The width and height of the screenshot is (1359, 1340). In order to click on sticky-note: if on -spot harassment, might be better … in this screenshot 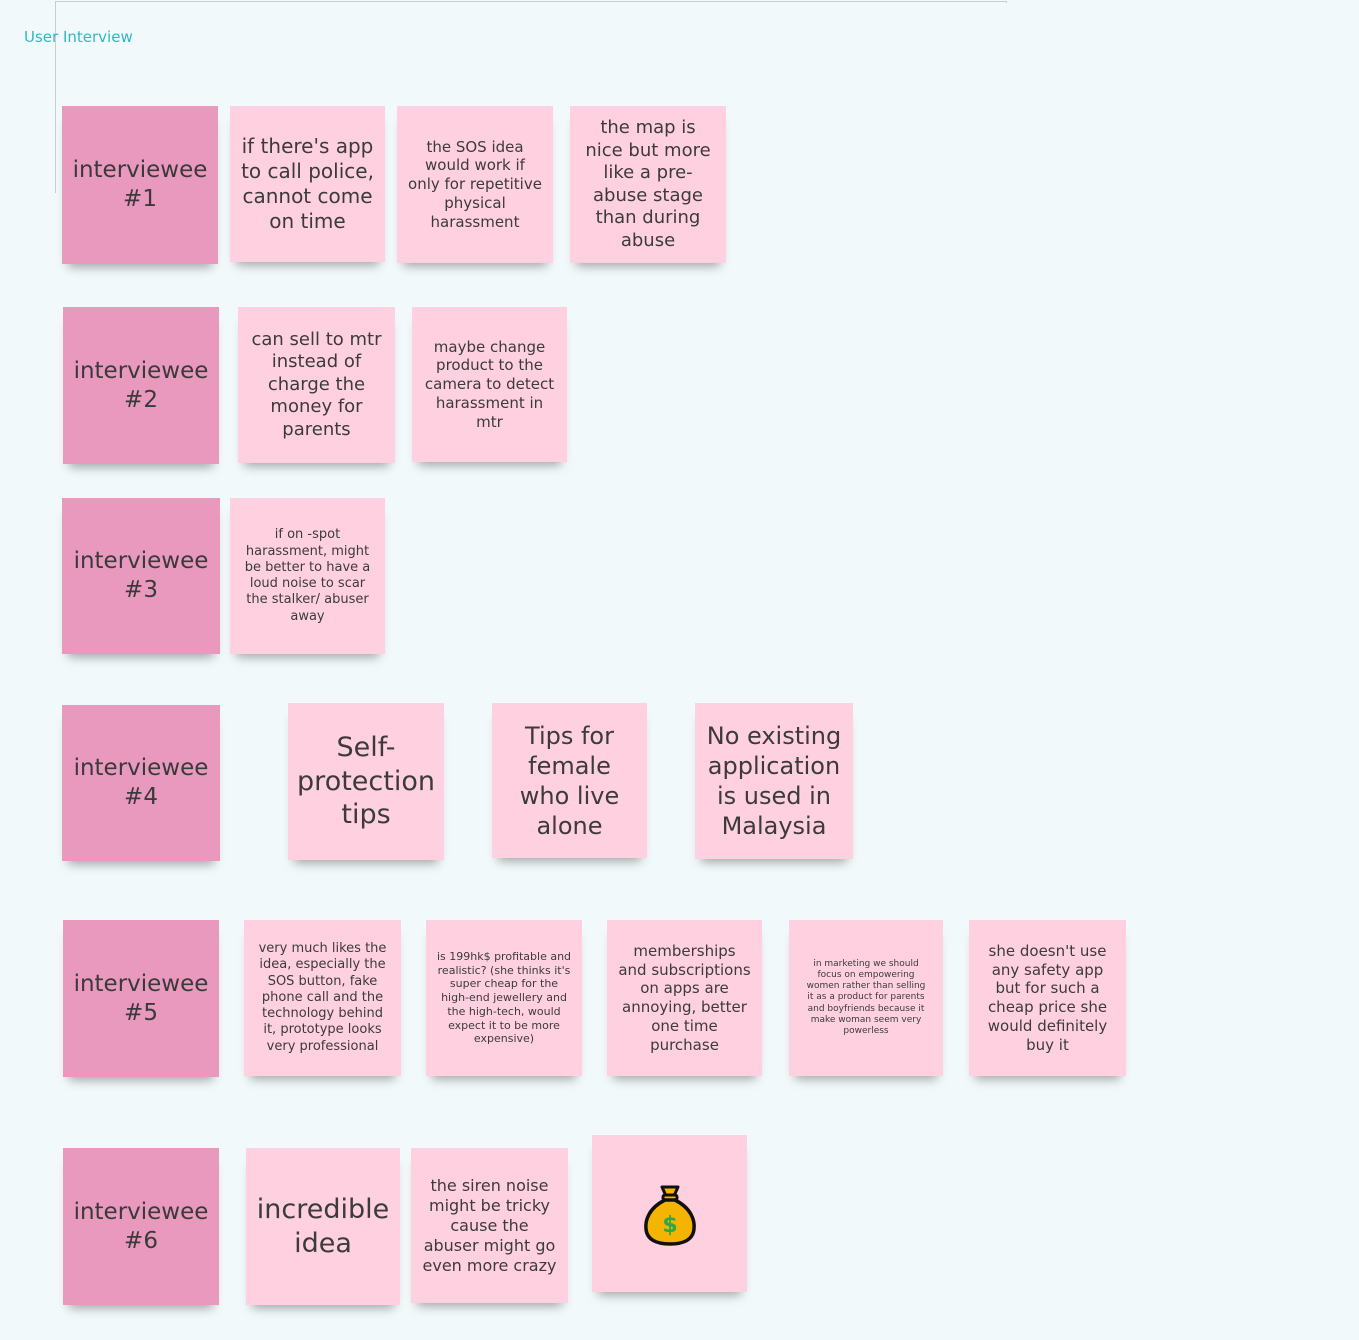, I will do `click(307, 576)`.